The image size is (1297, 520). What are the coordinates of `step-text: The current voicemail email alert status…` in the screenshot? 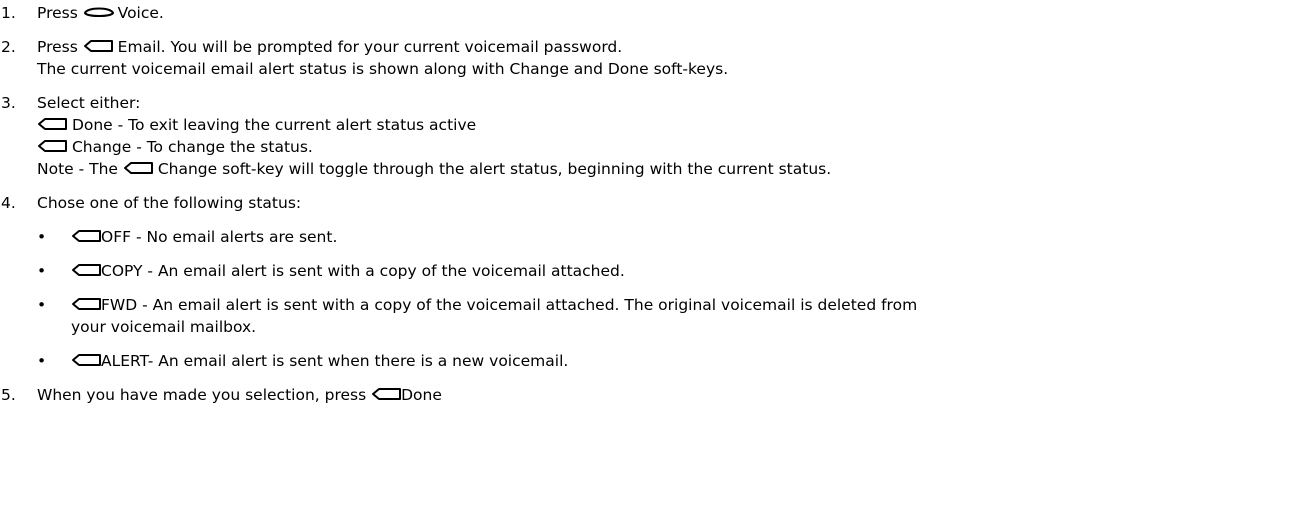 It's located at (383, 69).